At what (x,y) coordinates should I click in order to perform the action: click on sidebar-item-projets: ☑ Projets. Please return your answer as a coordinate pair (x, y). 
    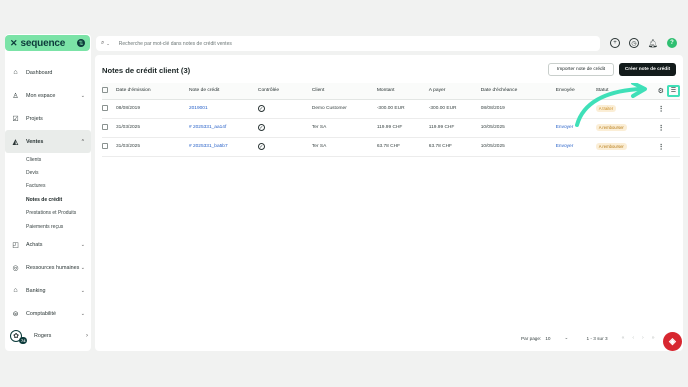
    Looking at the image, I should click on (48, 118).